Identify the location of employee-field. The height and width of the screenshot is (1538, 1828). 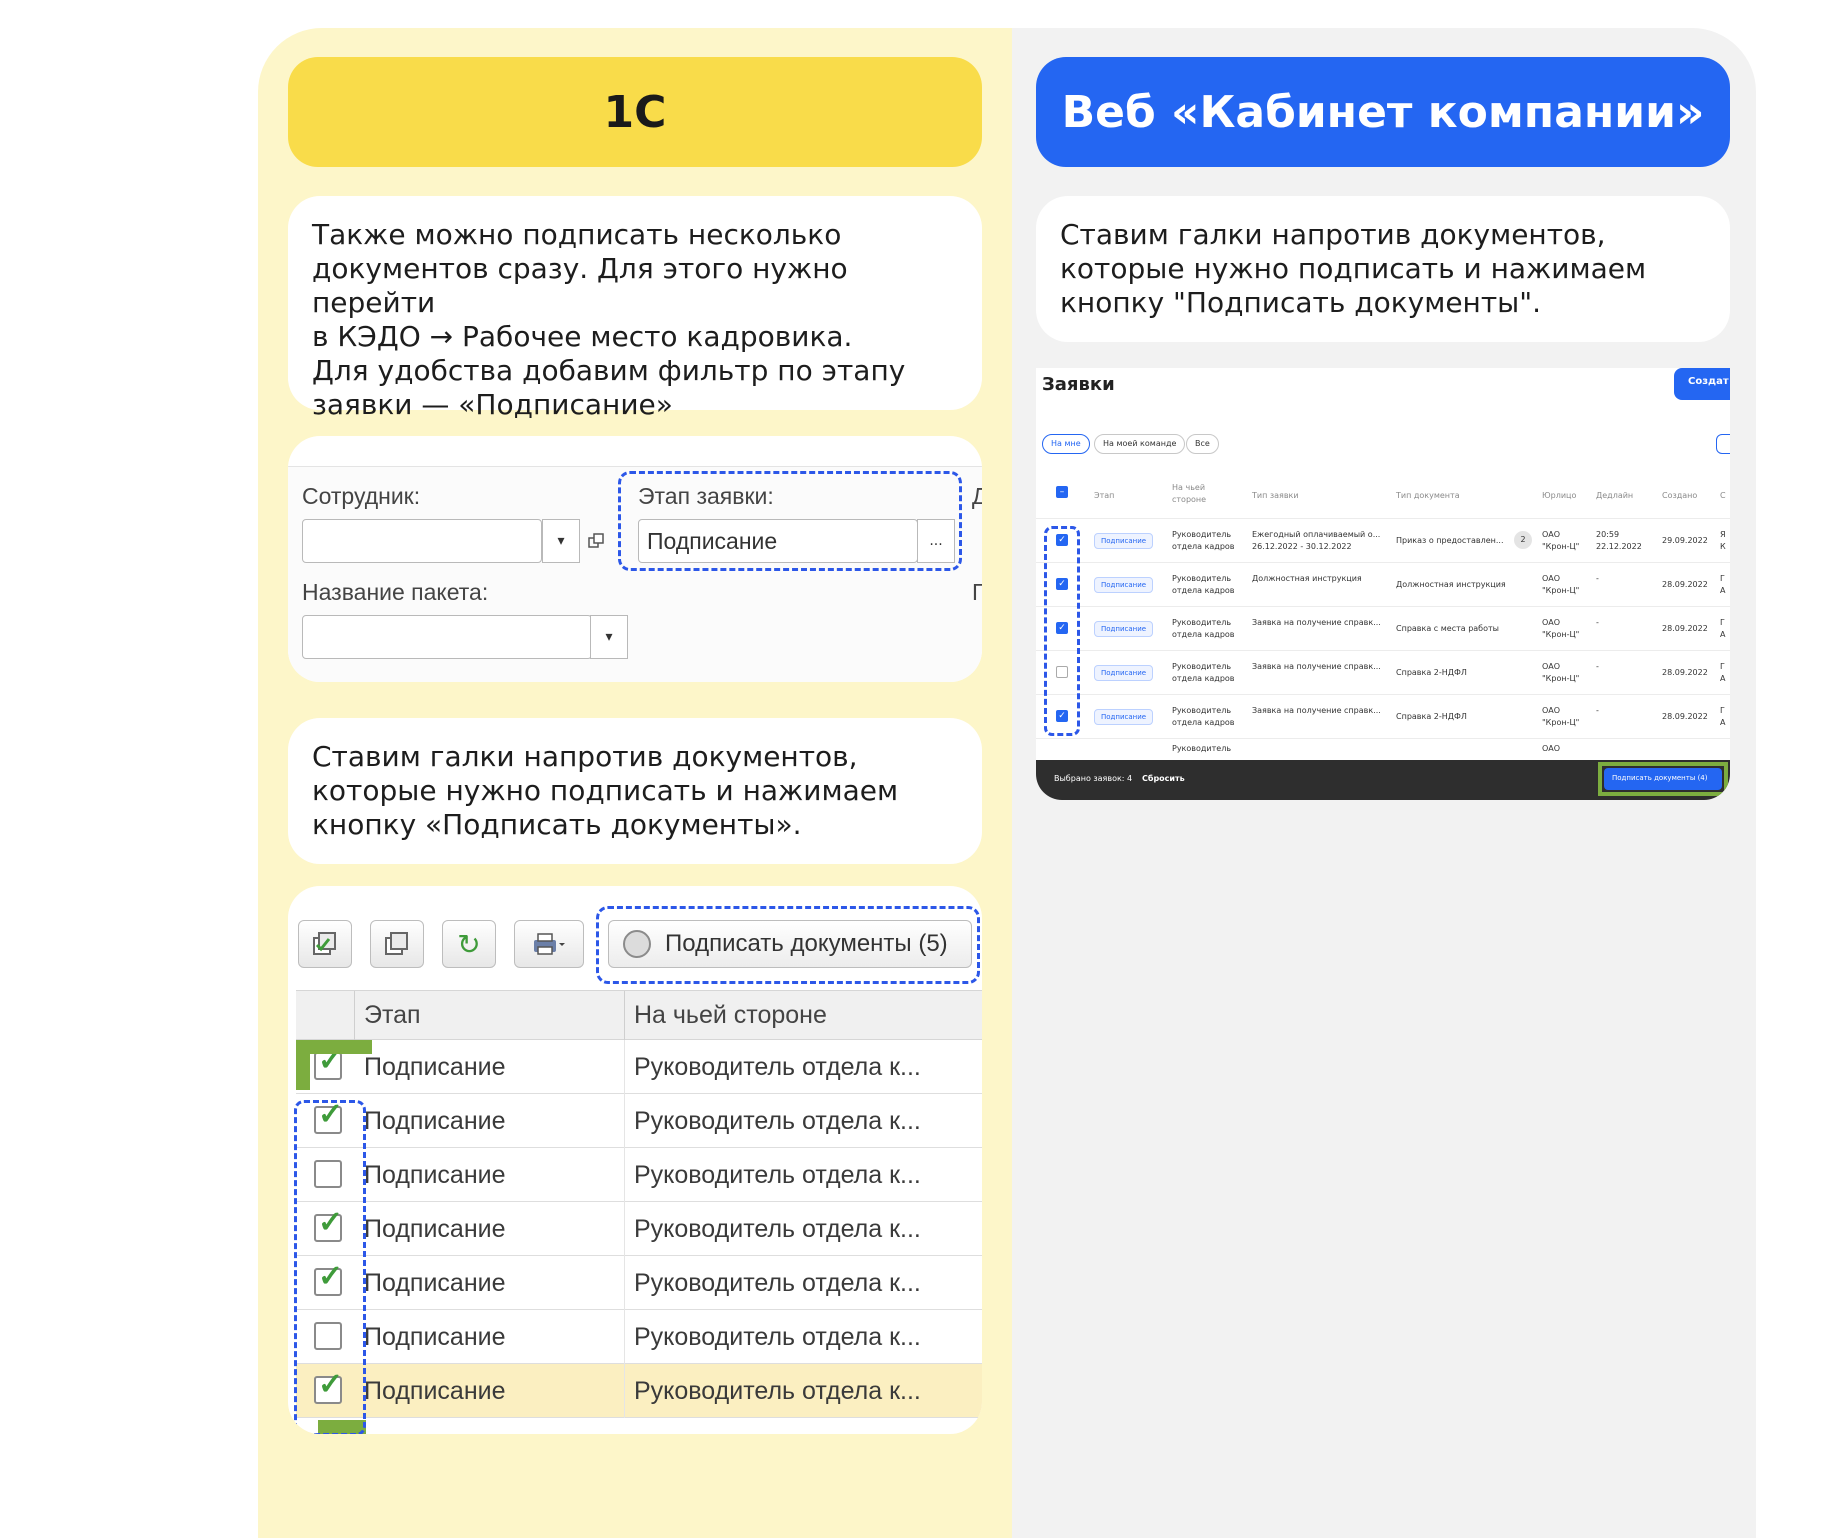
(422, 541).